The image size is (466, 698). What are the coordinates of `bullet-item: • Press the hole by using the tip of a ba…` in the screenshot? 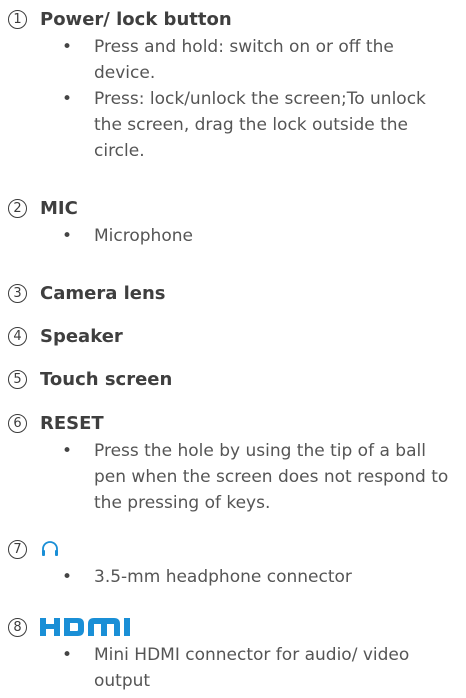 It's located at (255, 477).